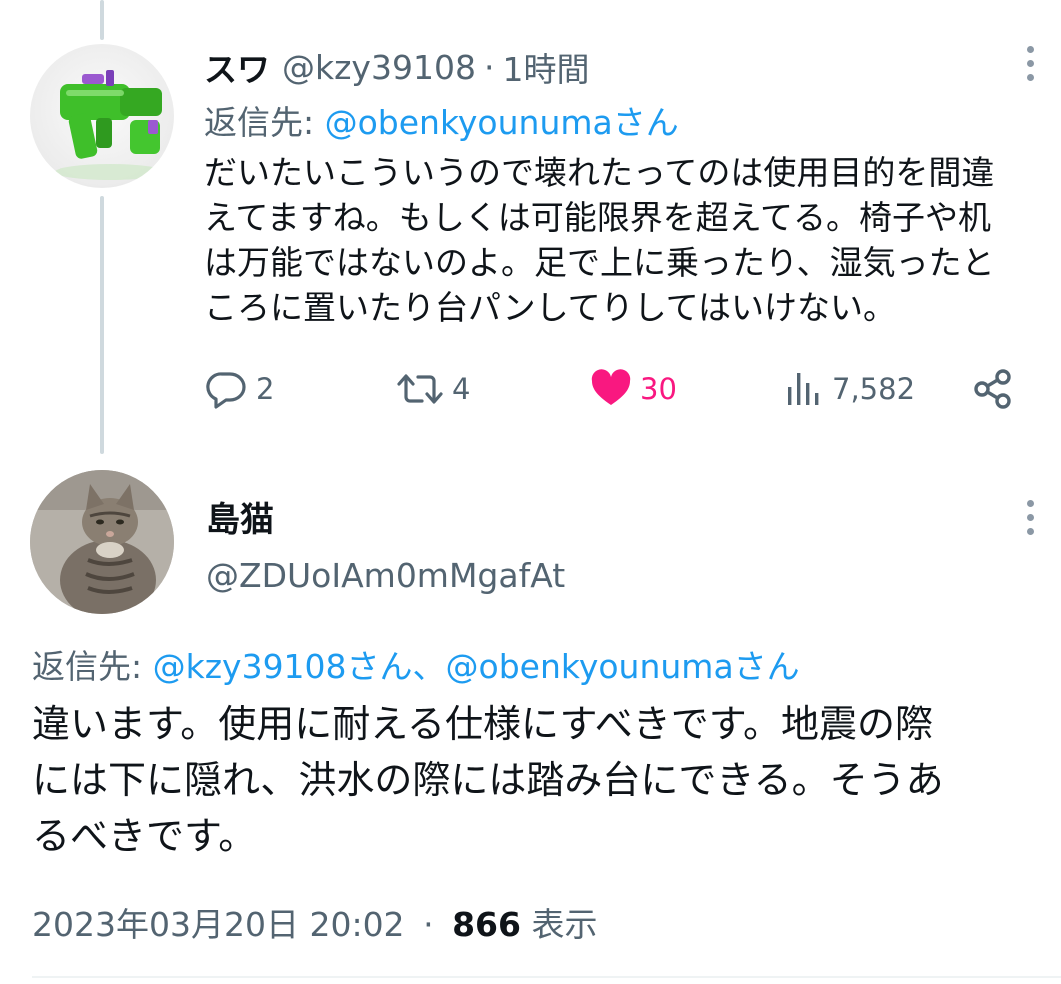  I want to click on tweet1-header: スワ @kzy39108 · 1時間, so click(396, 67).